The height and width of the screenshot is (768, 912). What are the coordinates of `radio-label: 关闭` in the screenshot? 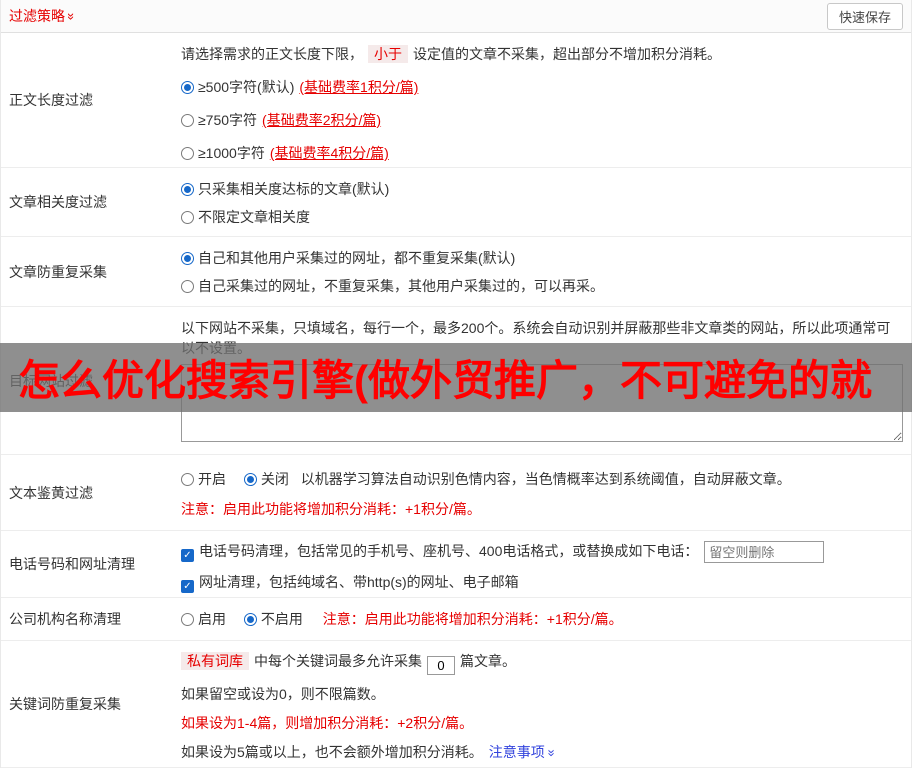 It's located at (274, 479).